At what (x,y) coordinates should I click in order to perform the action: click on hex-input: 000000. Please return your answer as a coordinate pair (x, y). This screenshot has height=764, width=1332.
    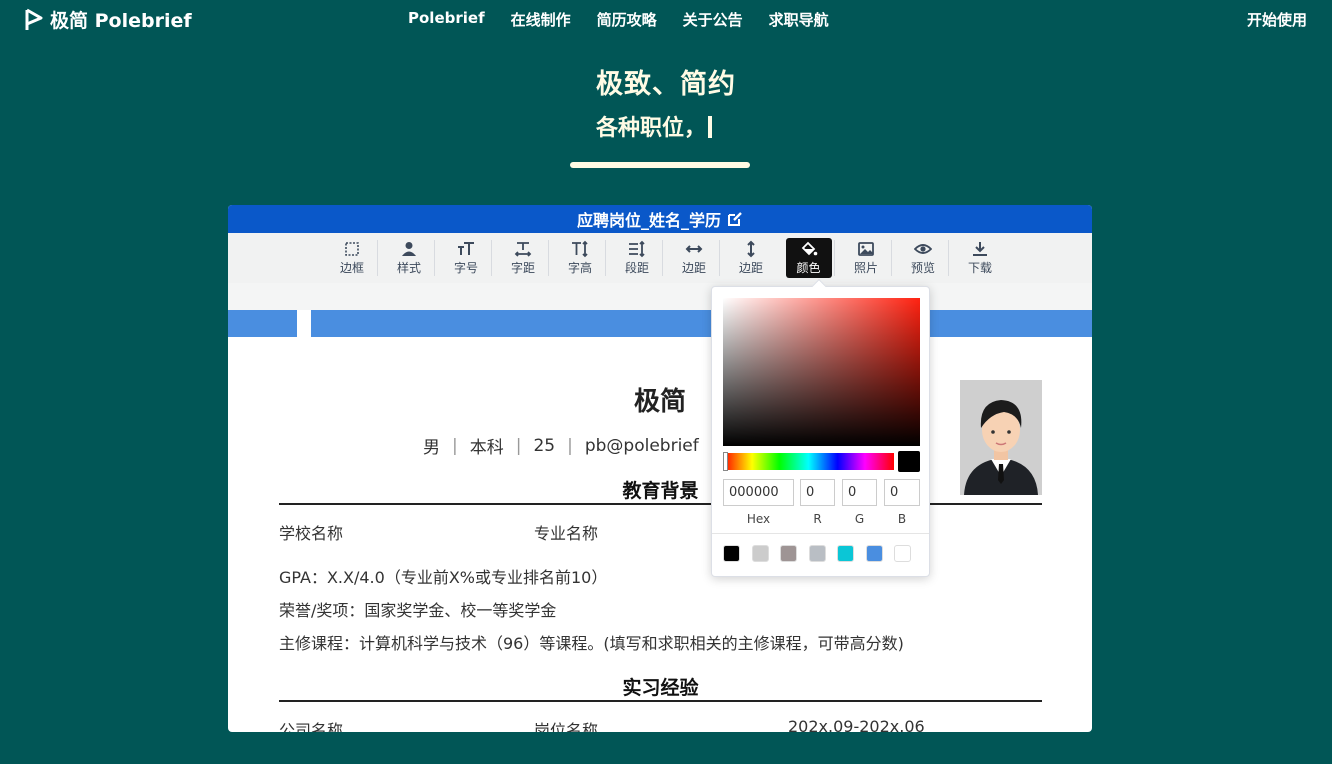
    Looking at the image, I should click on (758, 492).